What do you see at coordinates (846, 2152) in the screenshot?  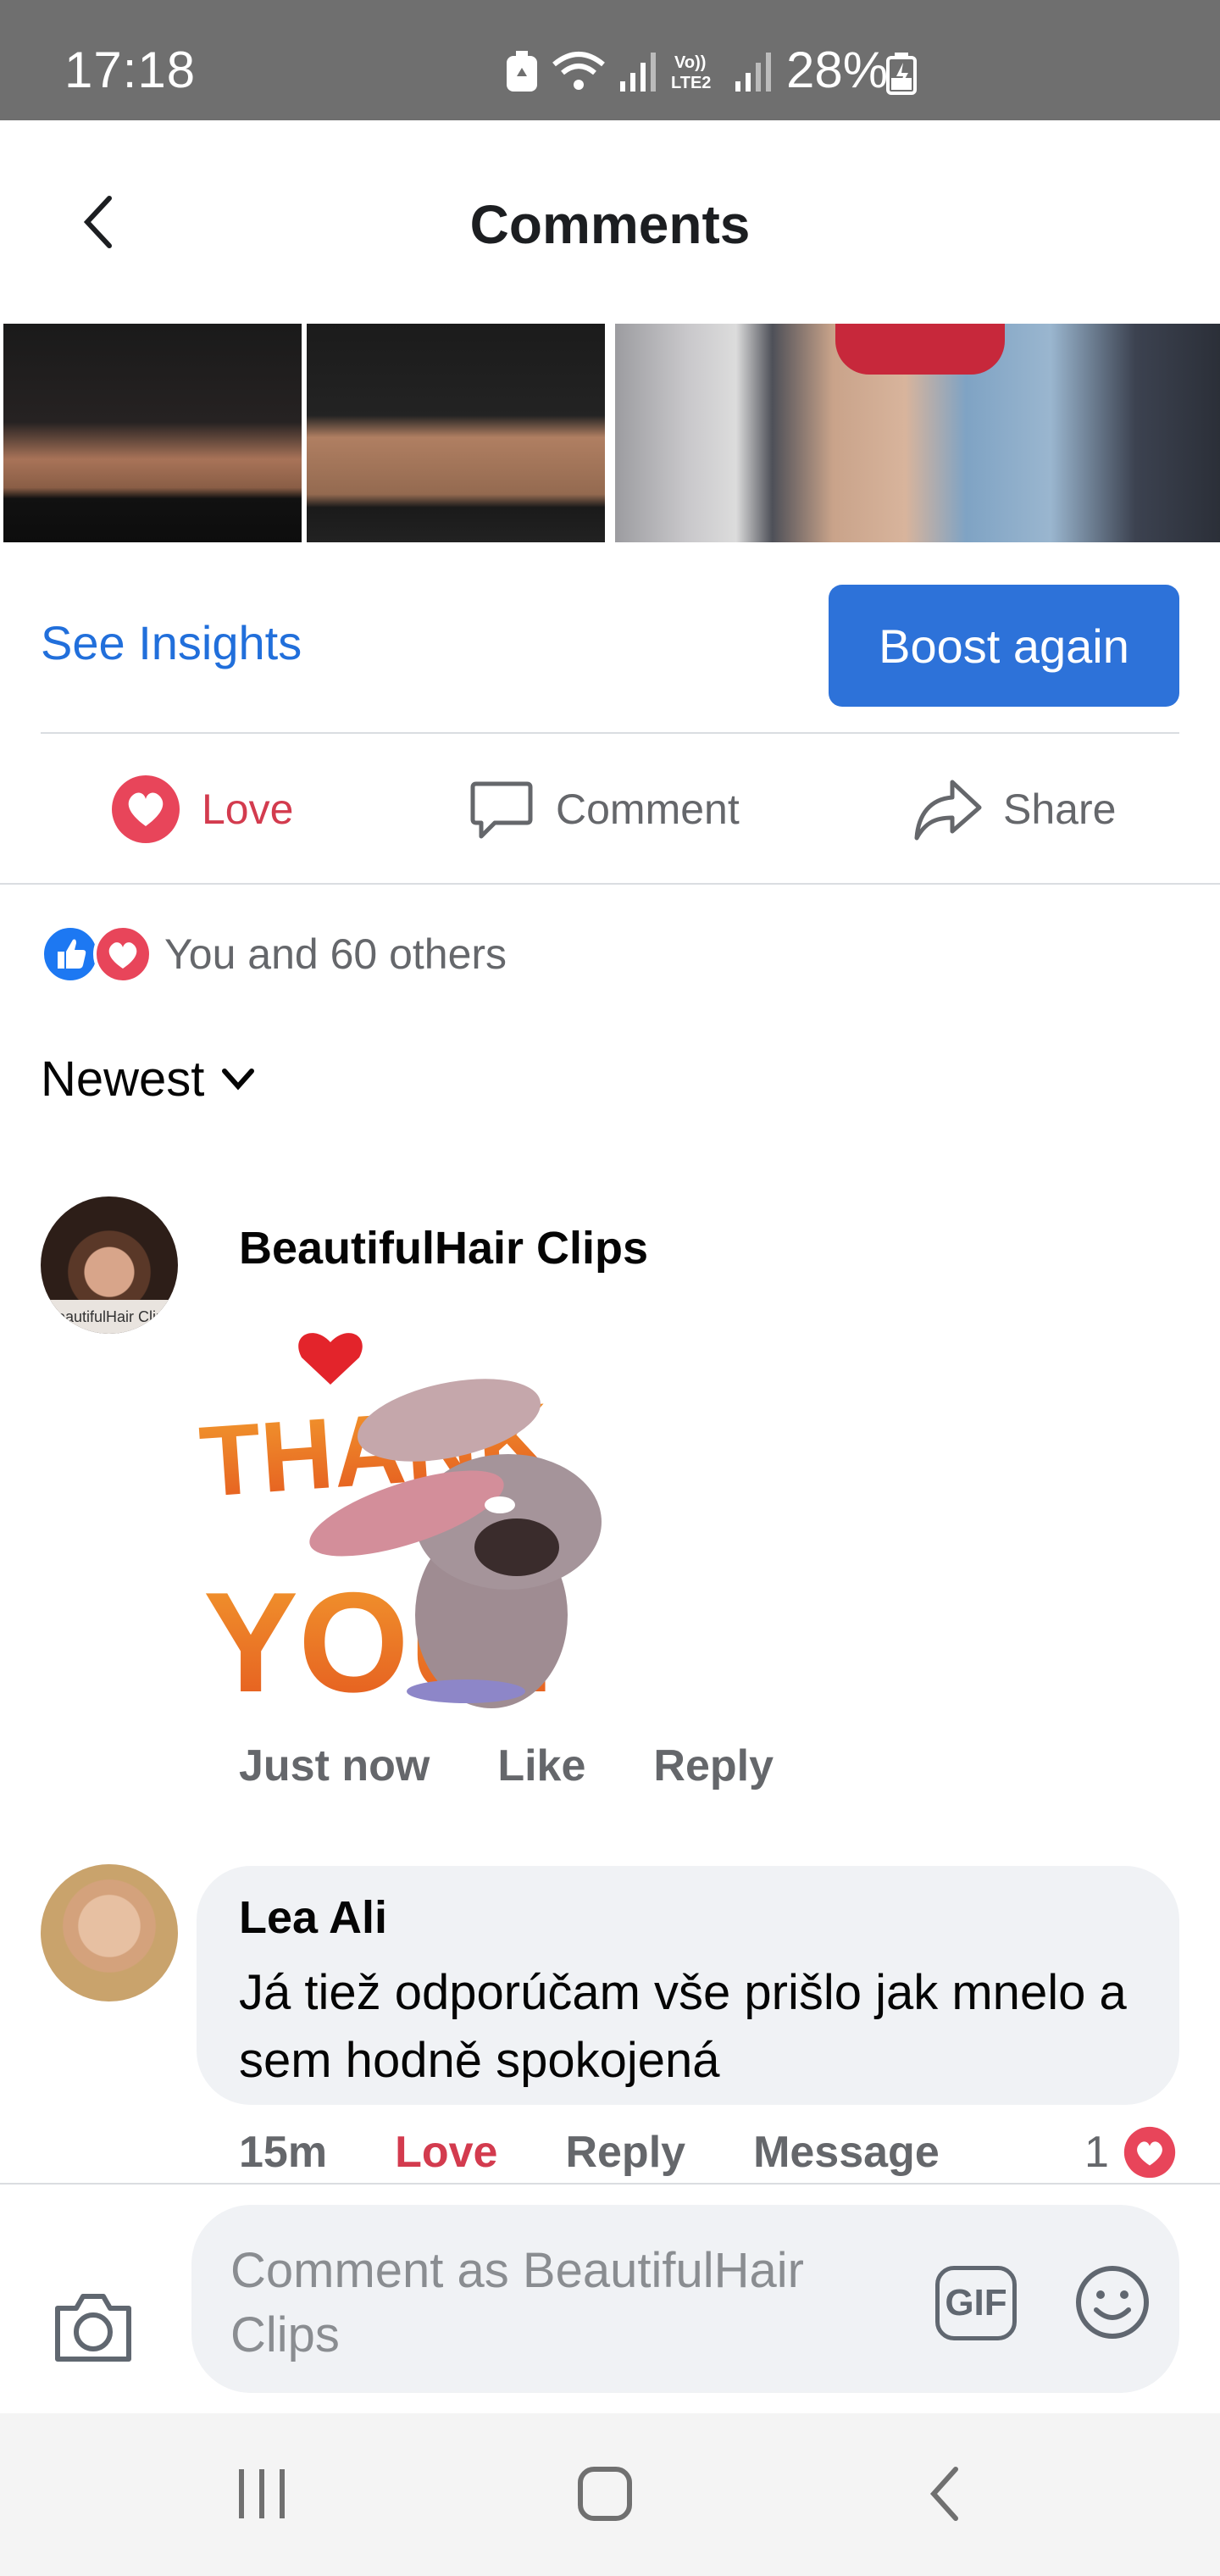 I see `message-link: Message` at bounding box center [846, 2152].